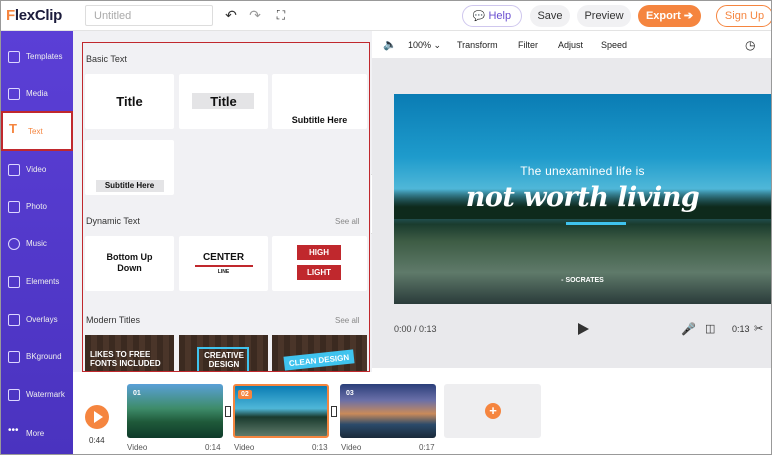 The width and height of the screenshot is (772, 455). Describe the element at coordinates (347, 320) in the screenshot. I see `modern-see-all-link: See all` at that location.